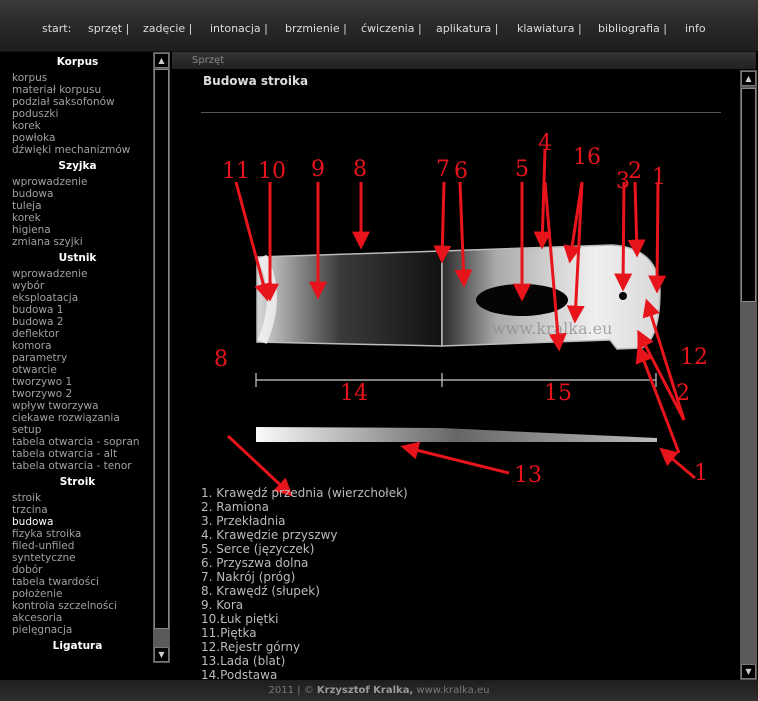  Describe the element at coordinates (461, 171) in the screenshot. I see `label-6: 6` at that location.